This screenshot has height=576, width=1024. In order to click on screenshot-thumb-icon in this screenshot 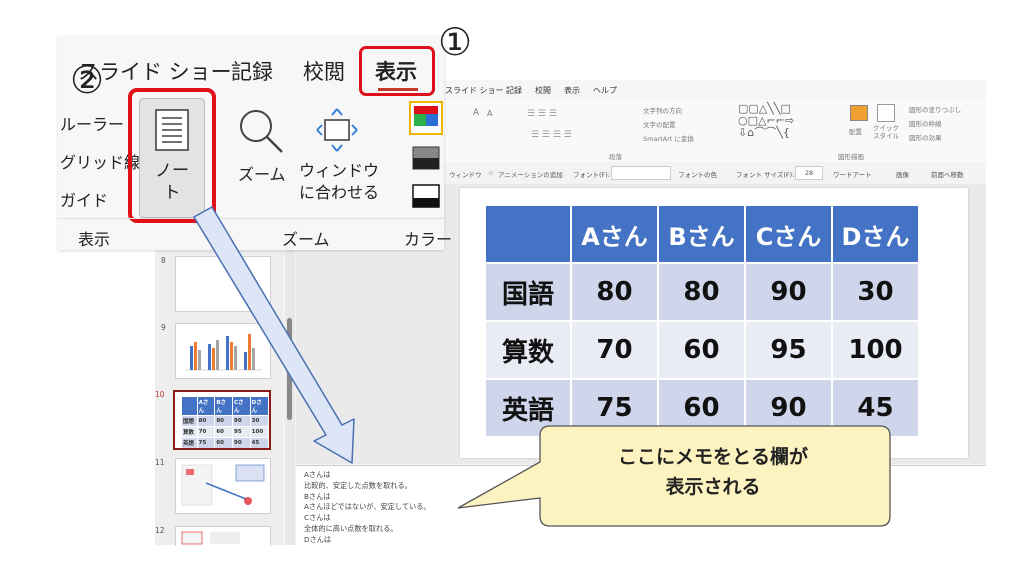, I will do `click(210, 538)`.